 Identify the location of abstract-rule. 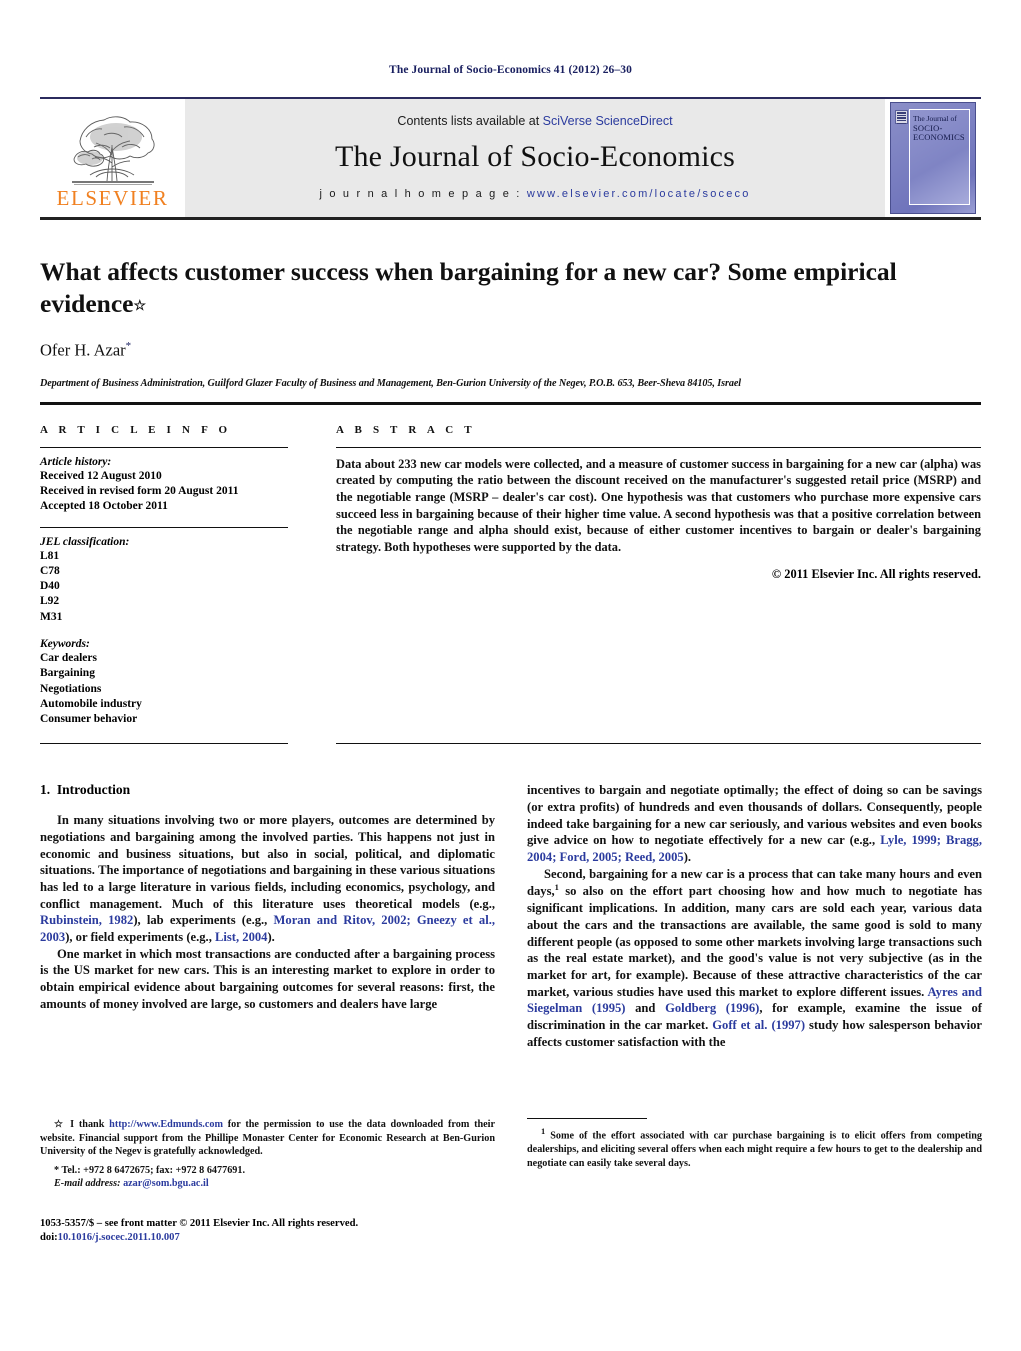
(658, 447).